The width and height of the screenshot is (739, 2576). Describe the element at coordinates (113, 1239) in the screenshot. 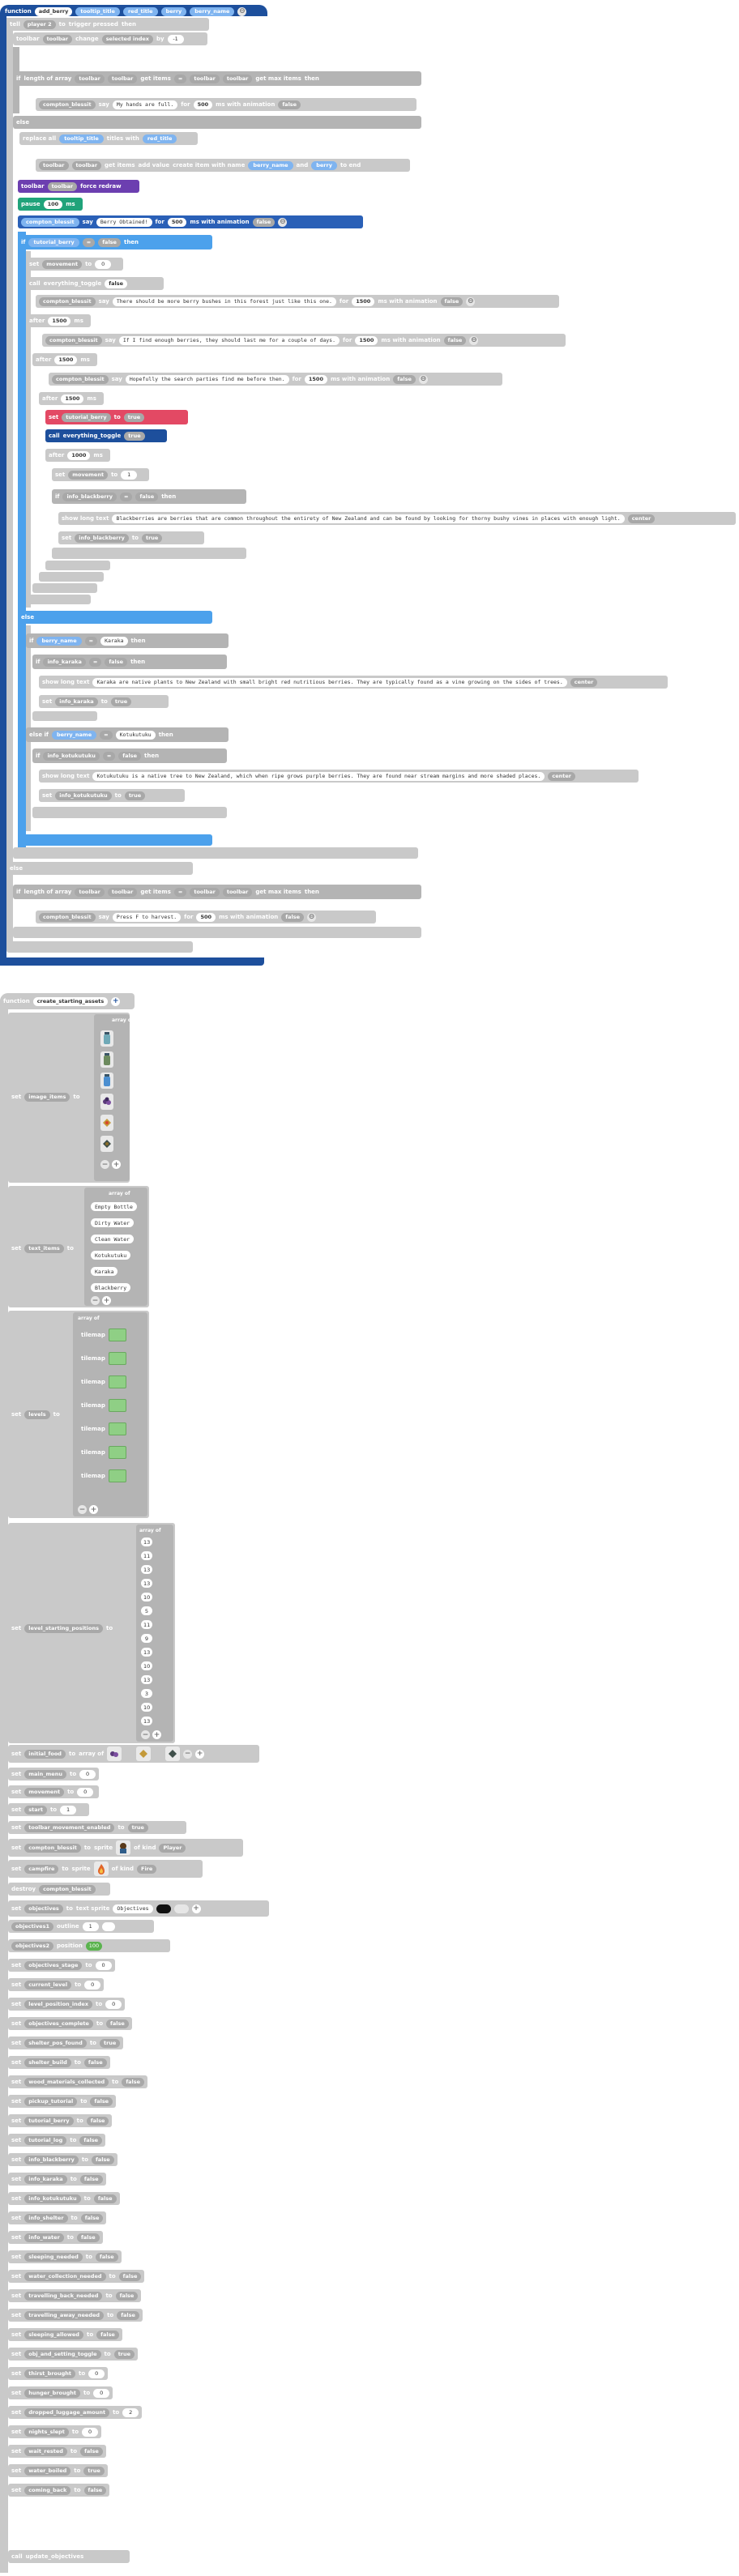

I see `text-item-clean-water: Clean Water` at that location.